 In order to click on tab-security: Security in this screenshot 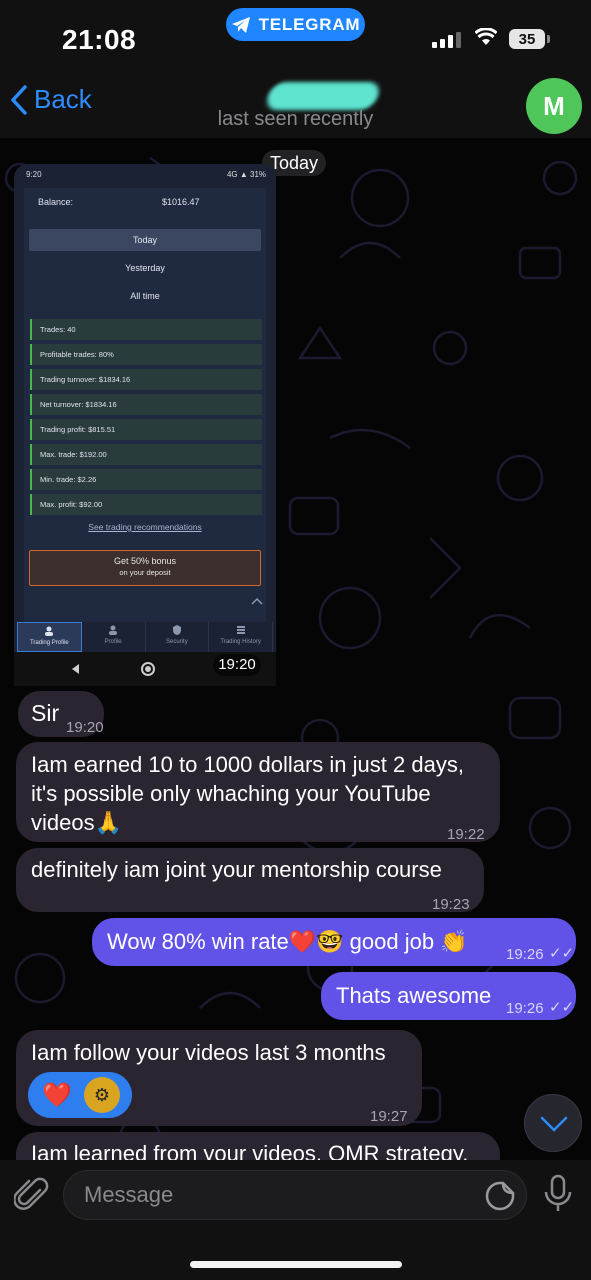, I will do `click(178, 637)`.